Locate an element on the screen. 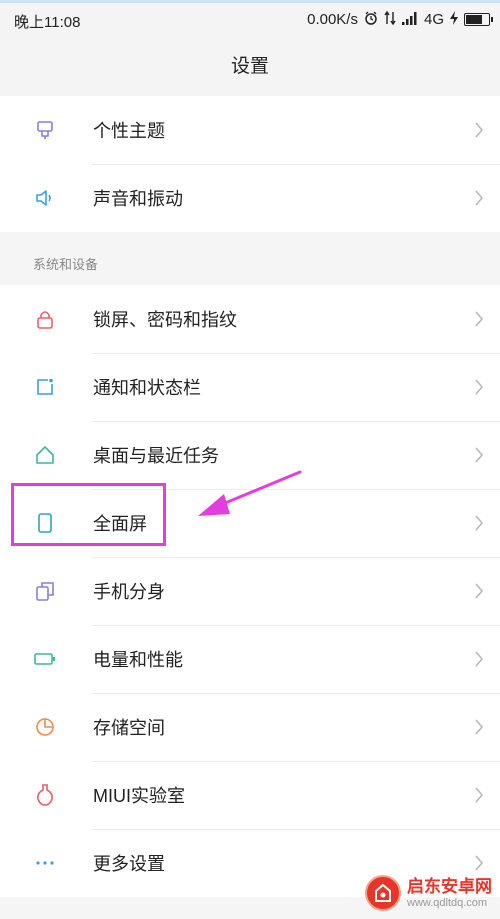 The width and height of the screenshot is (500, 919). page-title: 设置 is located at coordinates (249, 66).